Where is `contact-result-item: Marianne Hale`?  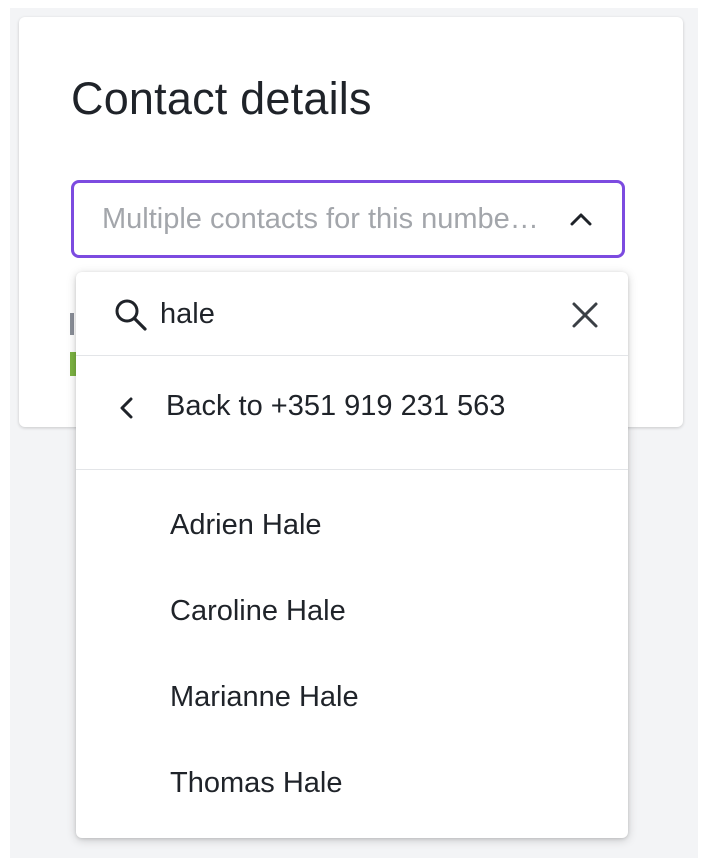
contact-result-item: Marianne Hale is located at coordinates (352, 697).